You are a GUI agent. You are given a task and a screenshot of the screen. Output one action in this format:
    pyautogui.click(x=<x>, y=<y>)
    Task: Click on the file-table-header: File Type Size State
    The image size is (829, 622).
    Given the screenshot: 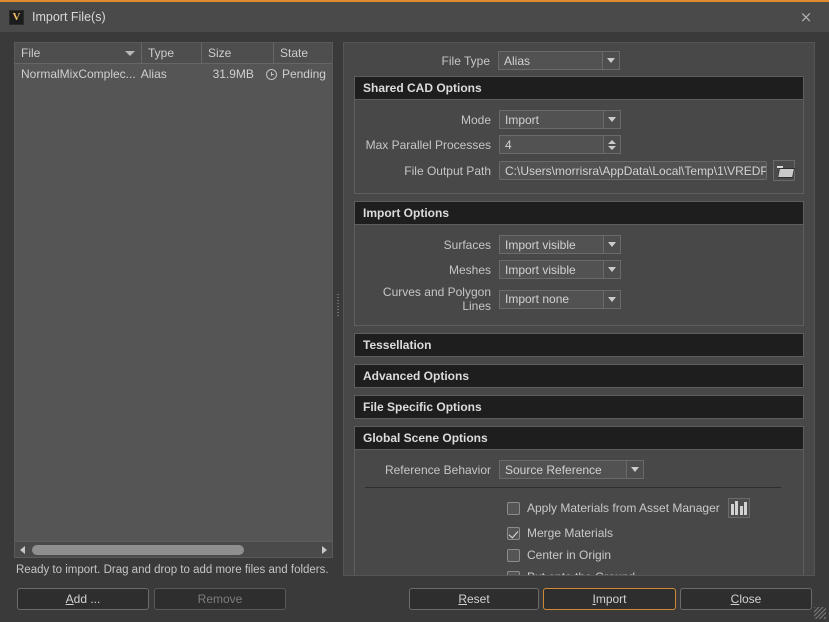 What is the action you would take?
    pyautogui.click(x=173, y=53)
    